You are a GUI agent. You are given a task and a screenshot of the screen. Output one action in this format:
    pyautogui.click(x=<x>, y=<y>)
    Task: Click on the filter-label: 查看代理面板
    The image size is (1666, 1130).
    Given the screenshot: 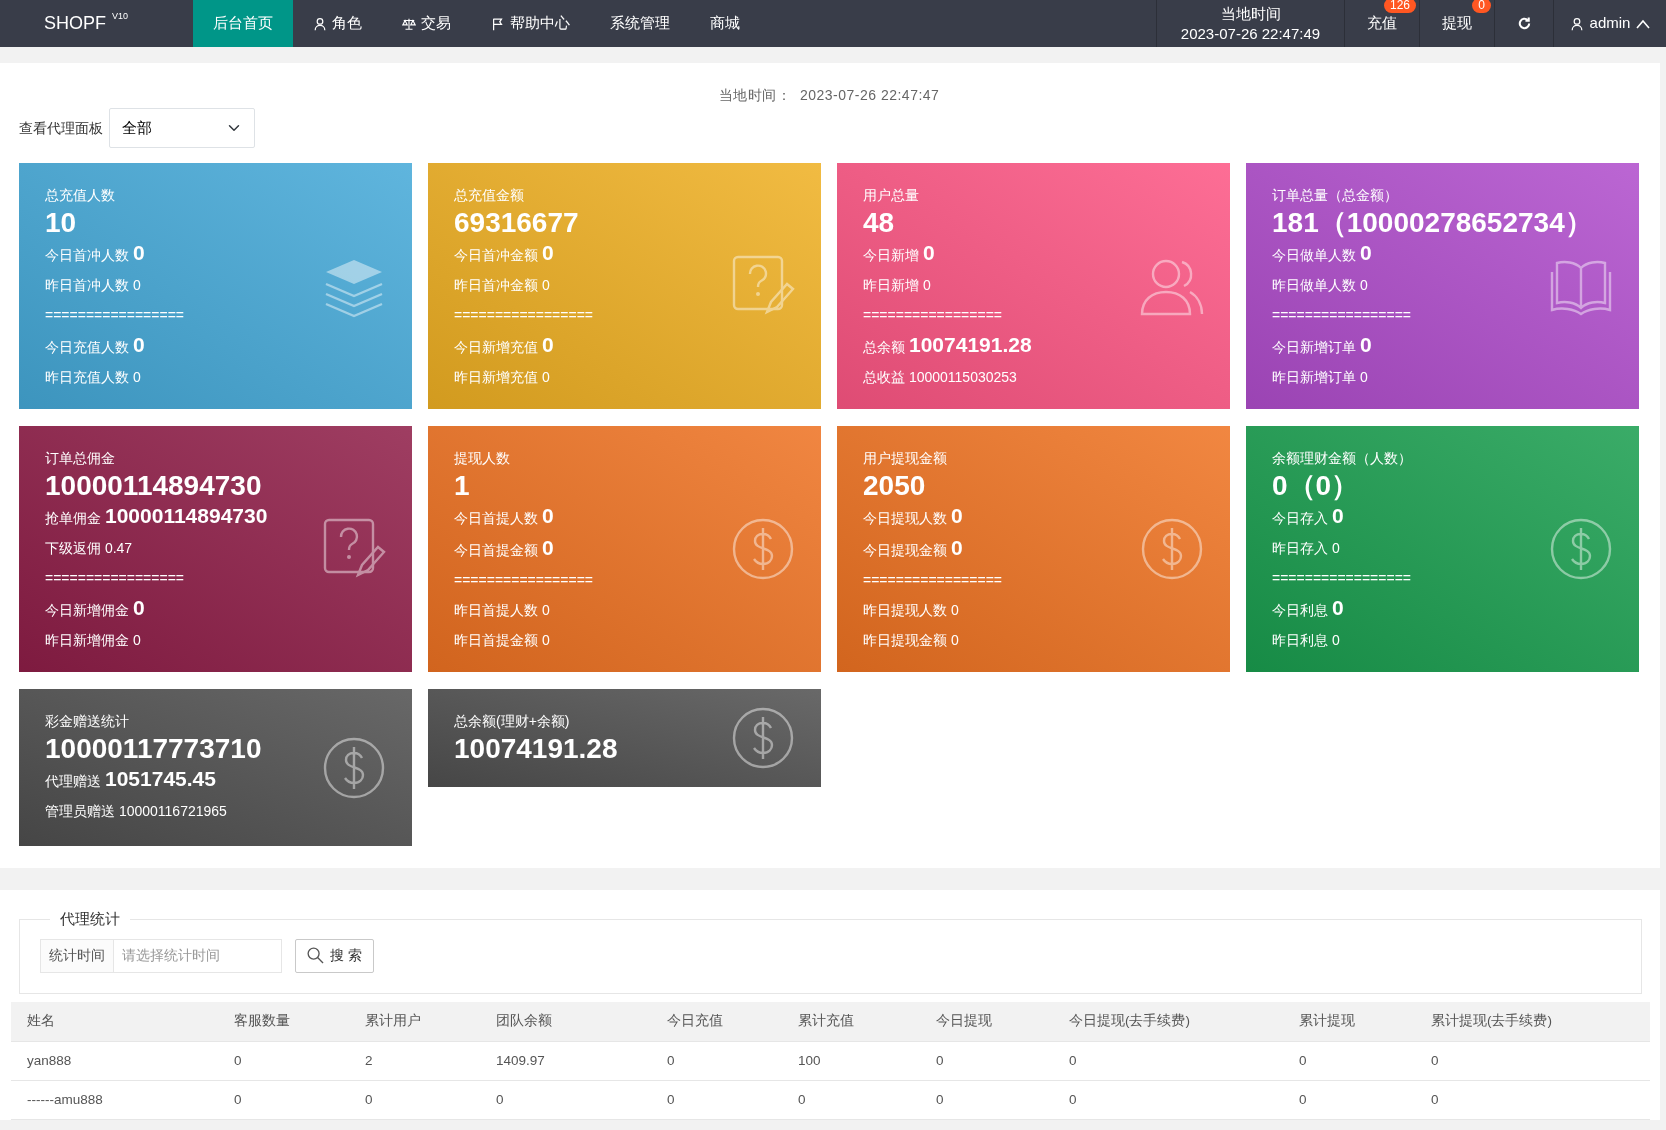 What is the action you would take?
    pyautogui.click(x=61, y=128)
    